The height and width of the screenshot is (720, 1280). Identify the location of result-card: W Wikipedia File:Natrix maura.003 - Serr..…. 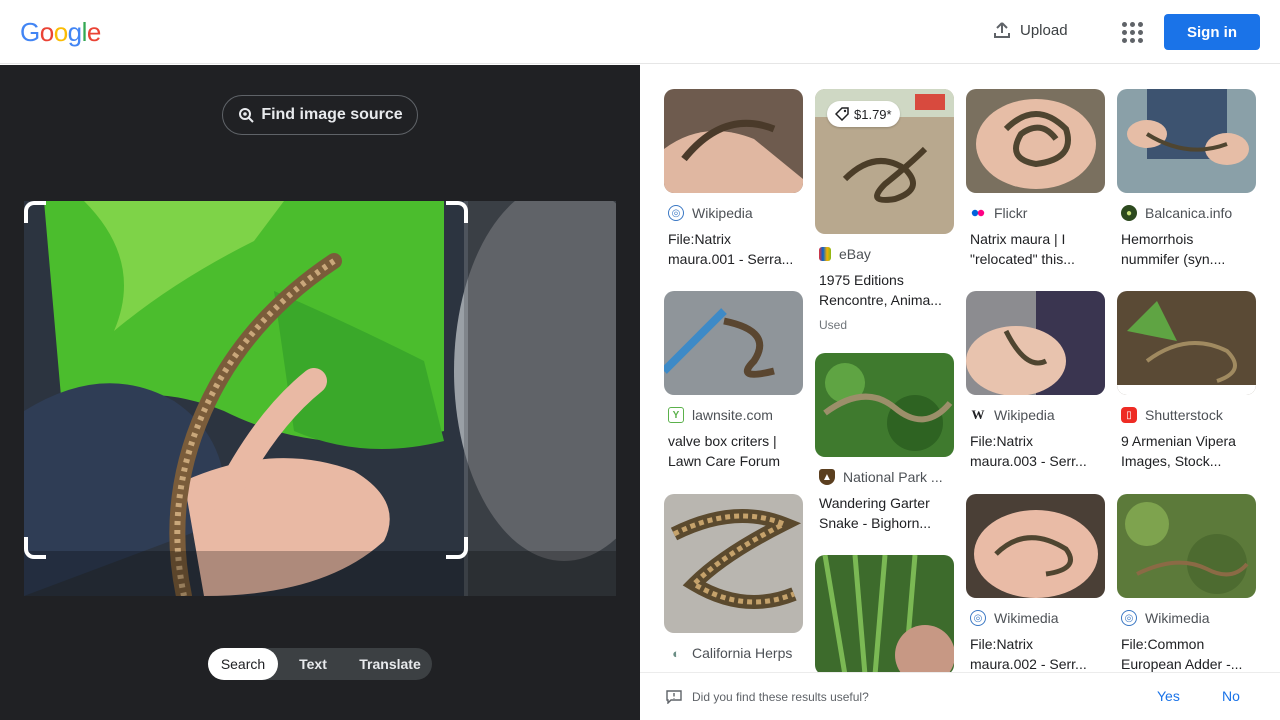
(1035, 381).